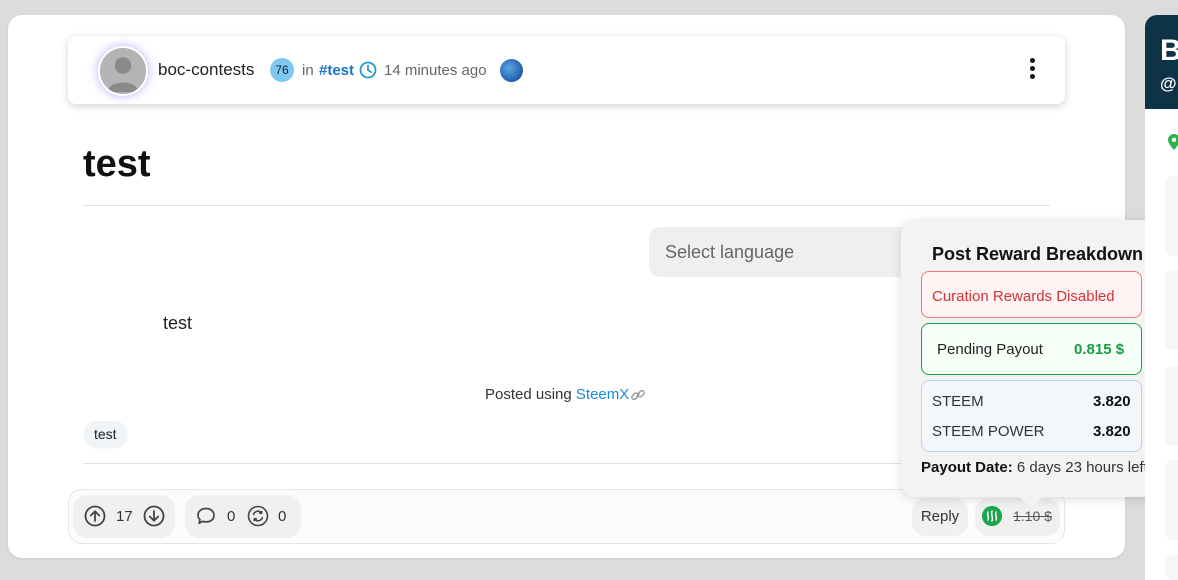 The height and width of the screenshot is (580, 1178). What do you see at coordinates (638, 395) in the screenshot?
I see `link-icon` at bounding box center [638, 395].